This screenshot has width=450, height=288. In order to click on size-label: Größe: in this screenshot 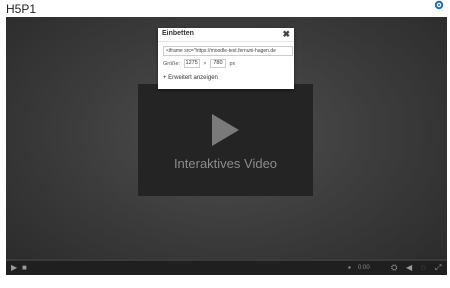, I will do `click(172, 64)`.